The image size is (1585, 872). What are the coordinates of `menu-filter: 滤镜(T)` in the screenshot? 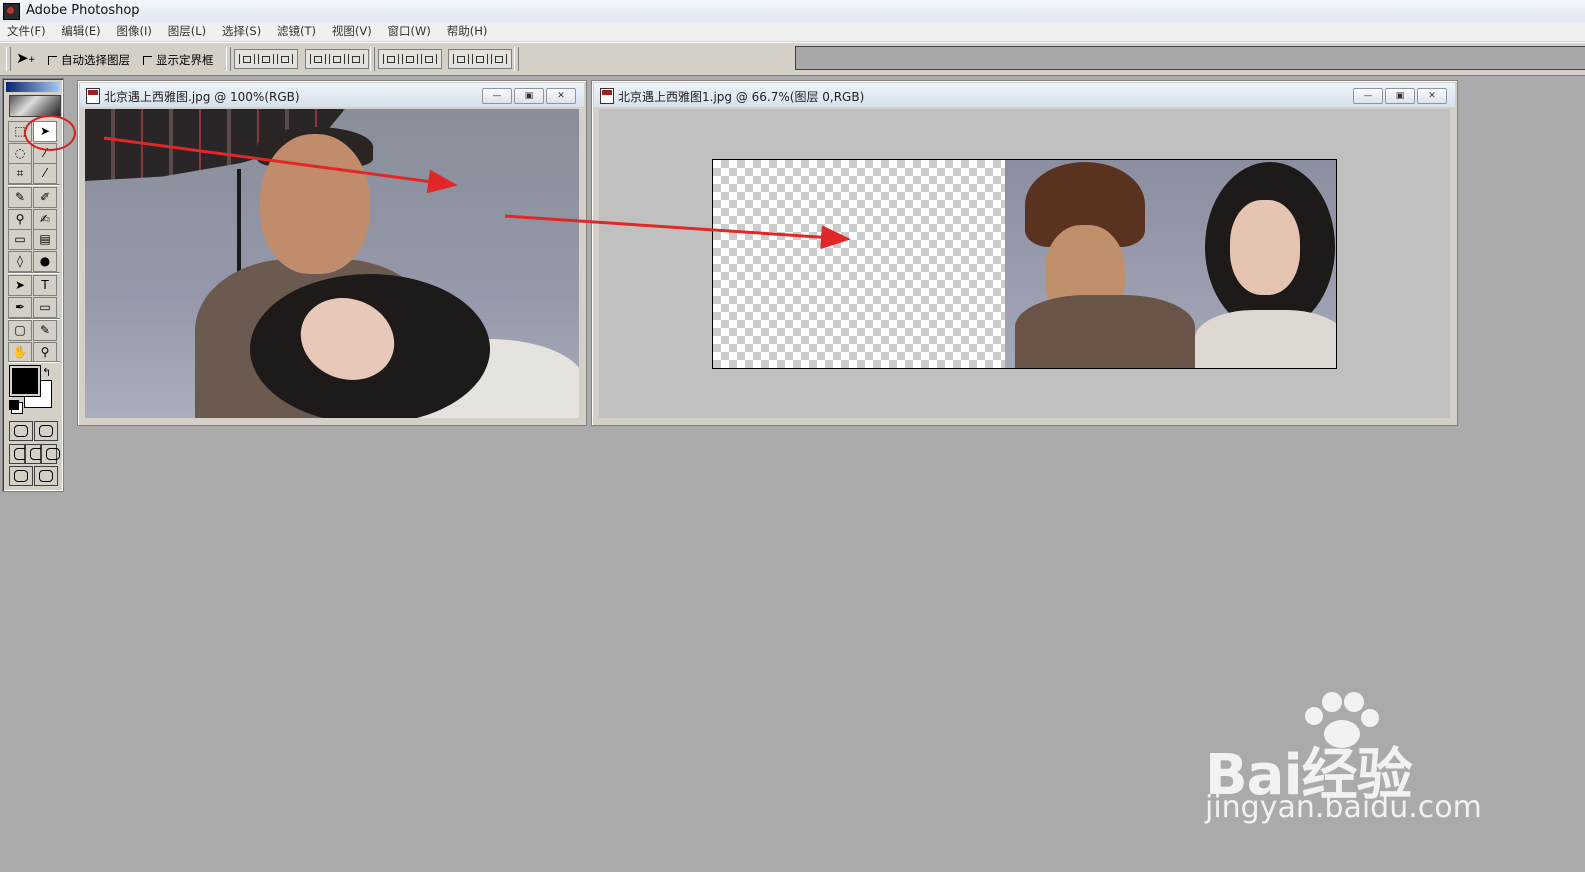 It's located at (296, 31).